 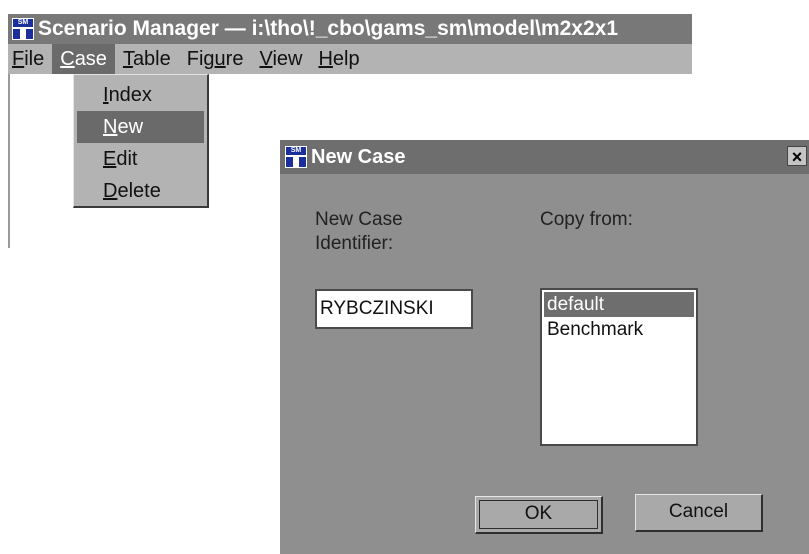 I want to click on menu-figure: Figure, so click(x=215, y=59).